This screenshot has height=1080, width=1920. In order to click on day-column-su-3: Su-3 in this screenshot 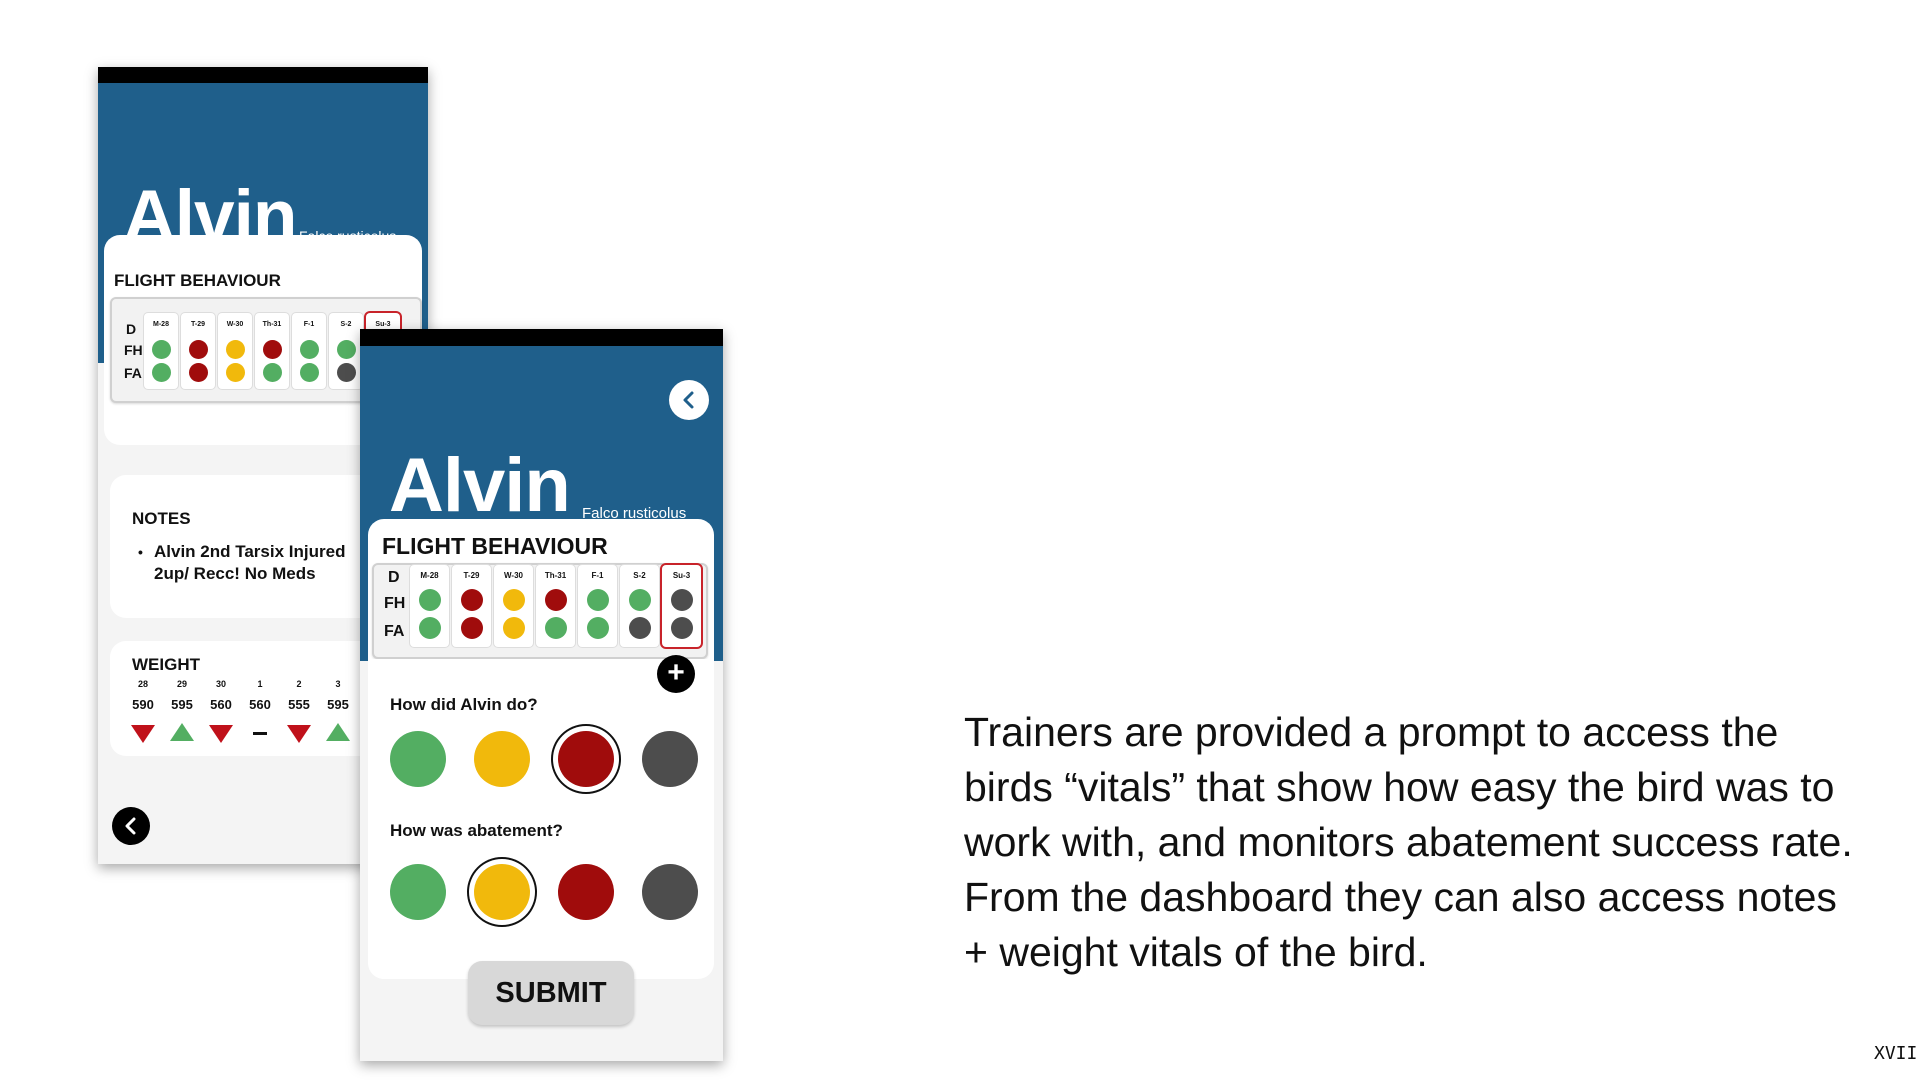, I will do `click(681, 606)`.